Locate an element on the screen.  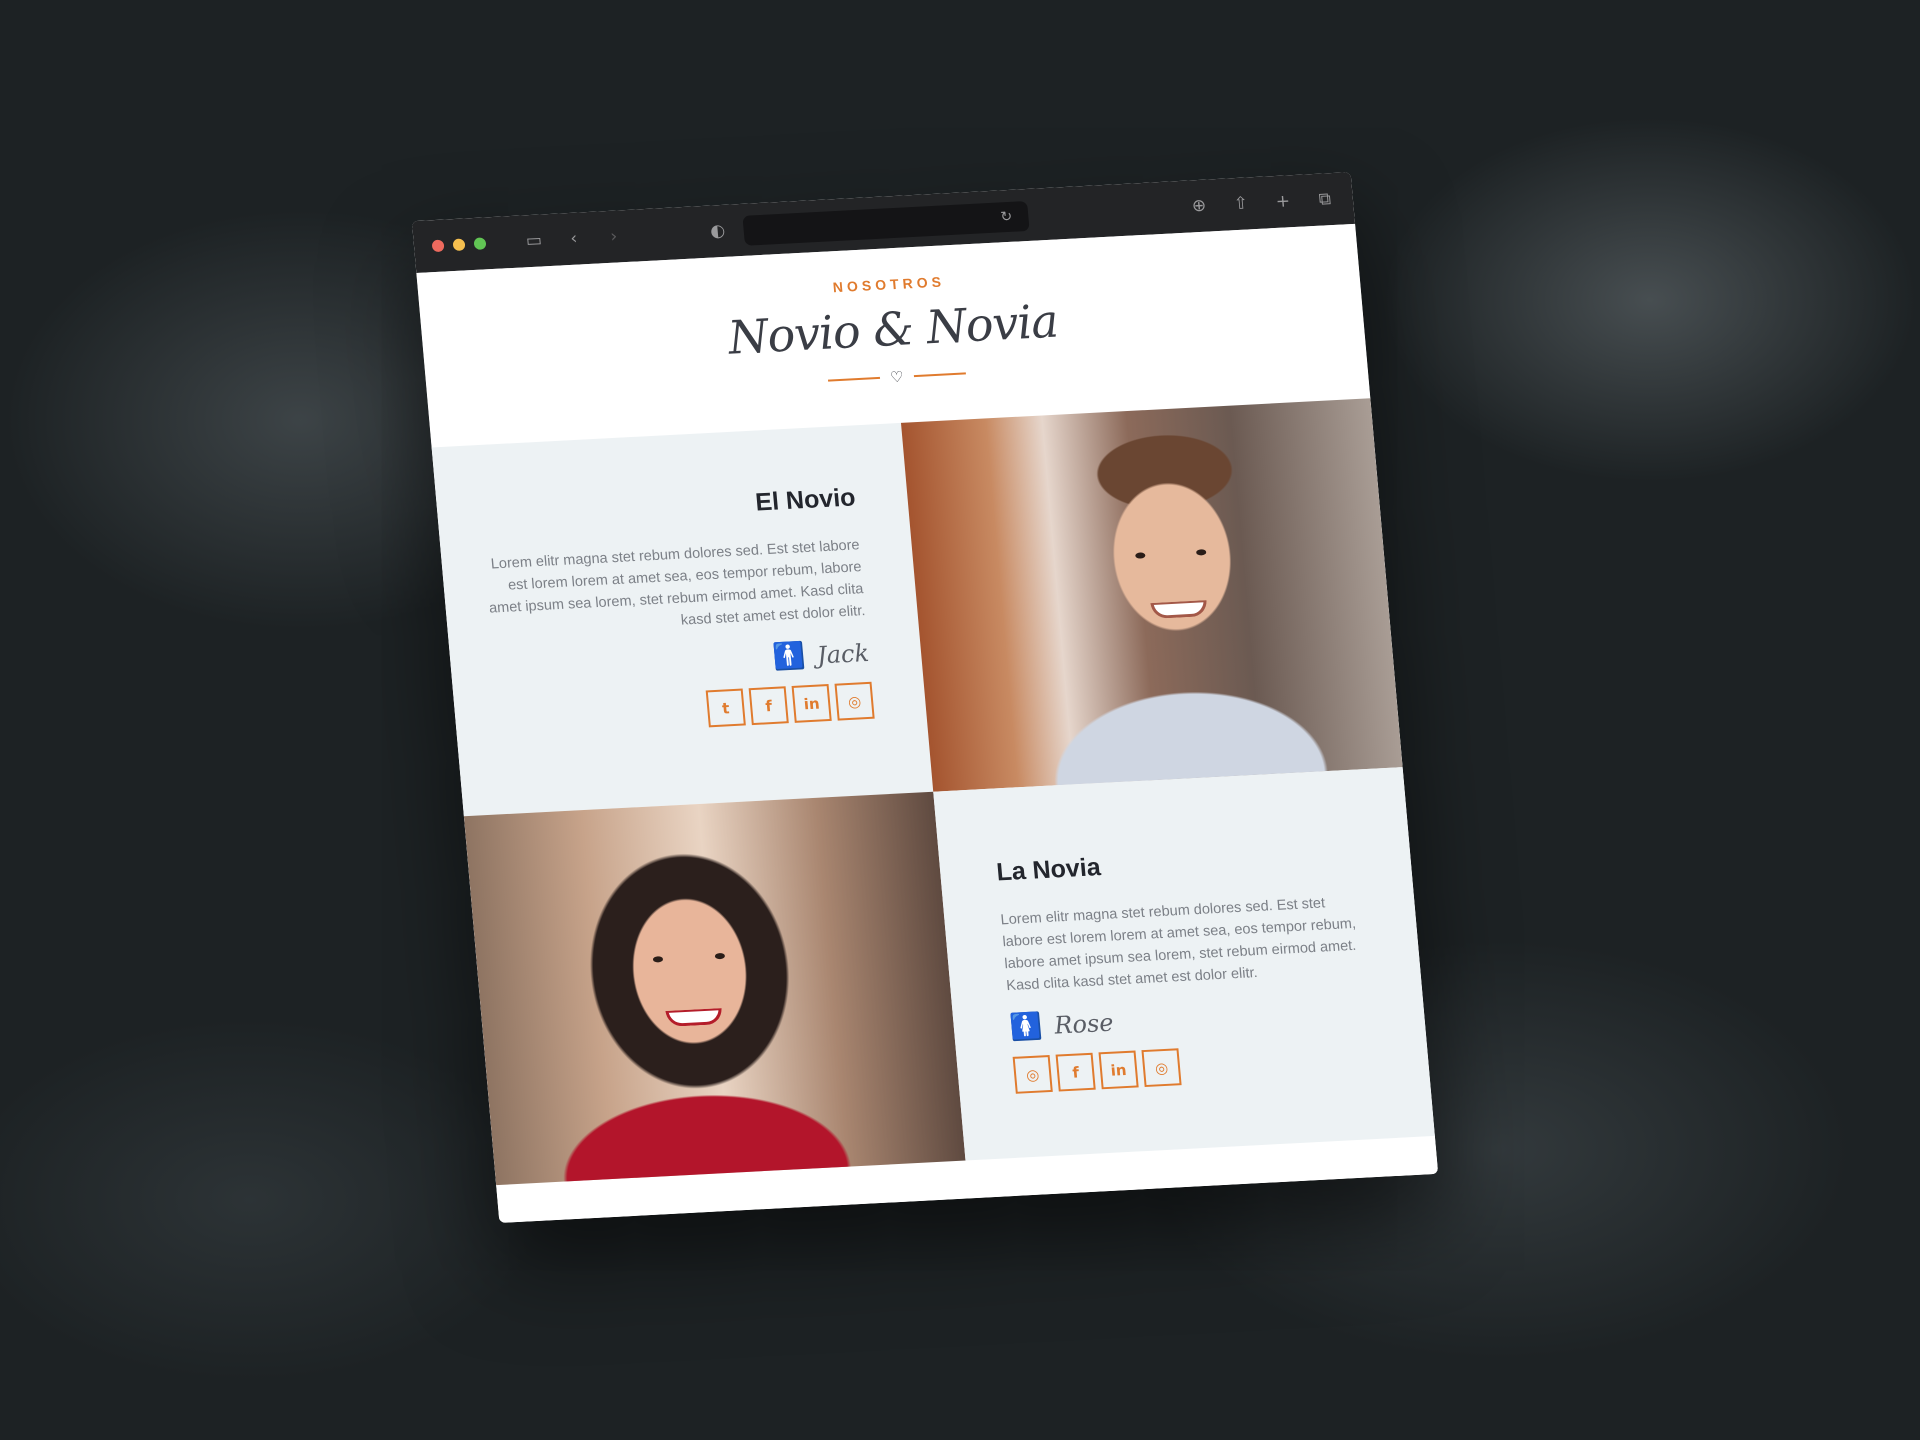
groom-photo is located at coordinates (1151, 595).